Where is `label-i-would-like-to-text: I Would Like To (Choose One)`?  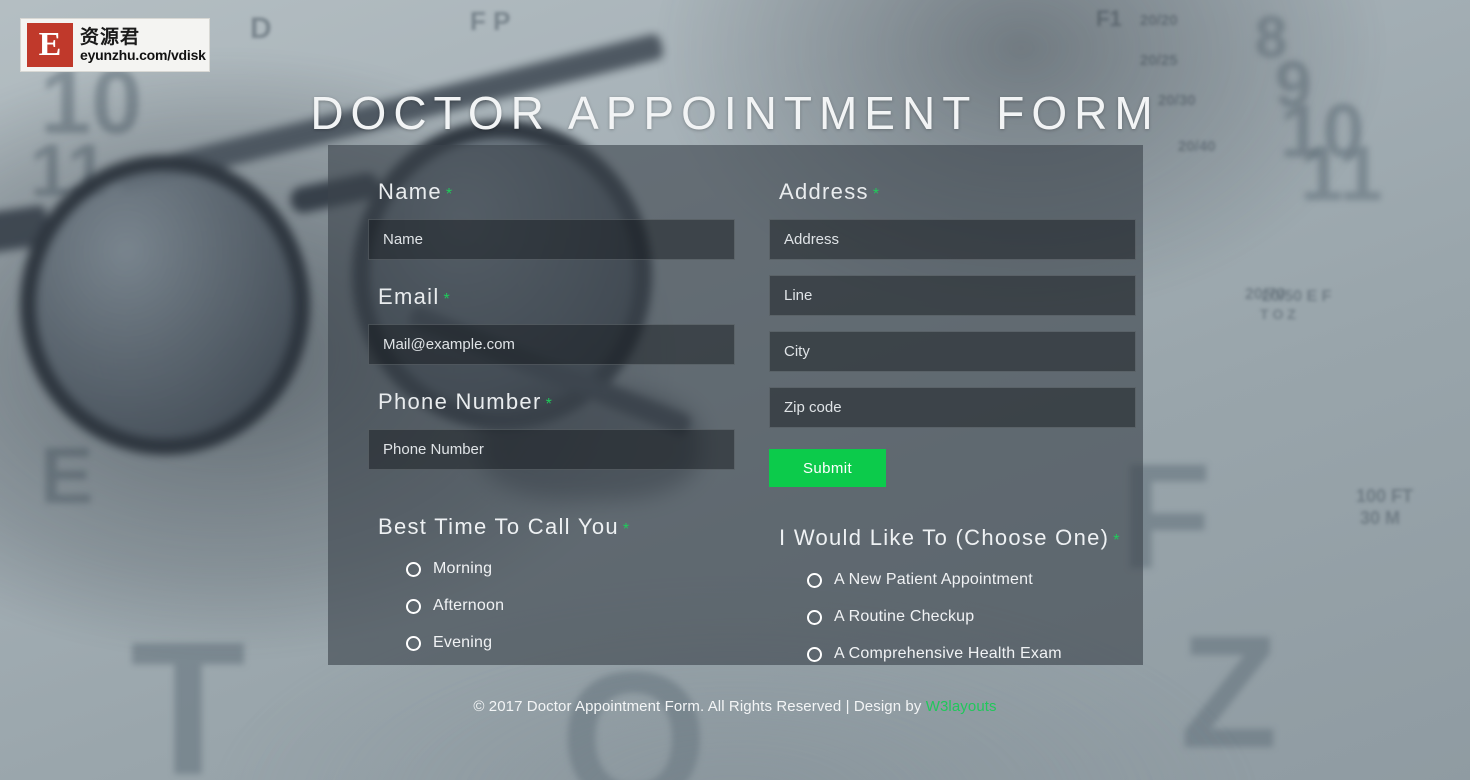
label-i-would-like-to-text: I Would Like To (Choose One) is located at coordinates (944, 537).